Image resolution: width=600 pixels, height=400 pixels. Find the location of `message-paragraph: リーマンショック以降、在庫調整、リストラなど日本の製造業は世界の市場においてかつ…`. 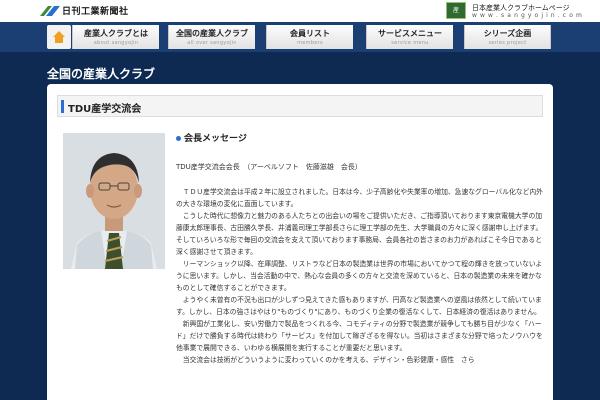

message-paragraph: リーマンショック以降、在庫調整、リストラなど日本の製造業は世界の市場においてかつ… is located at coordinates (359, 276).